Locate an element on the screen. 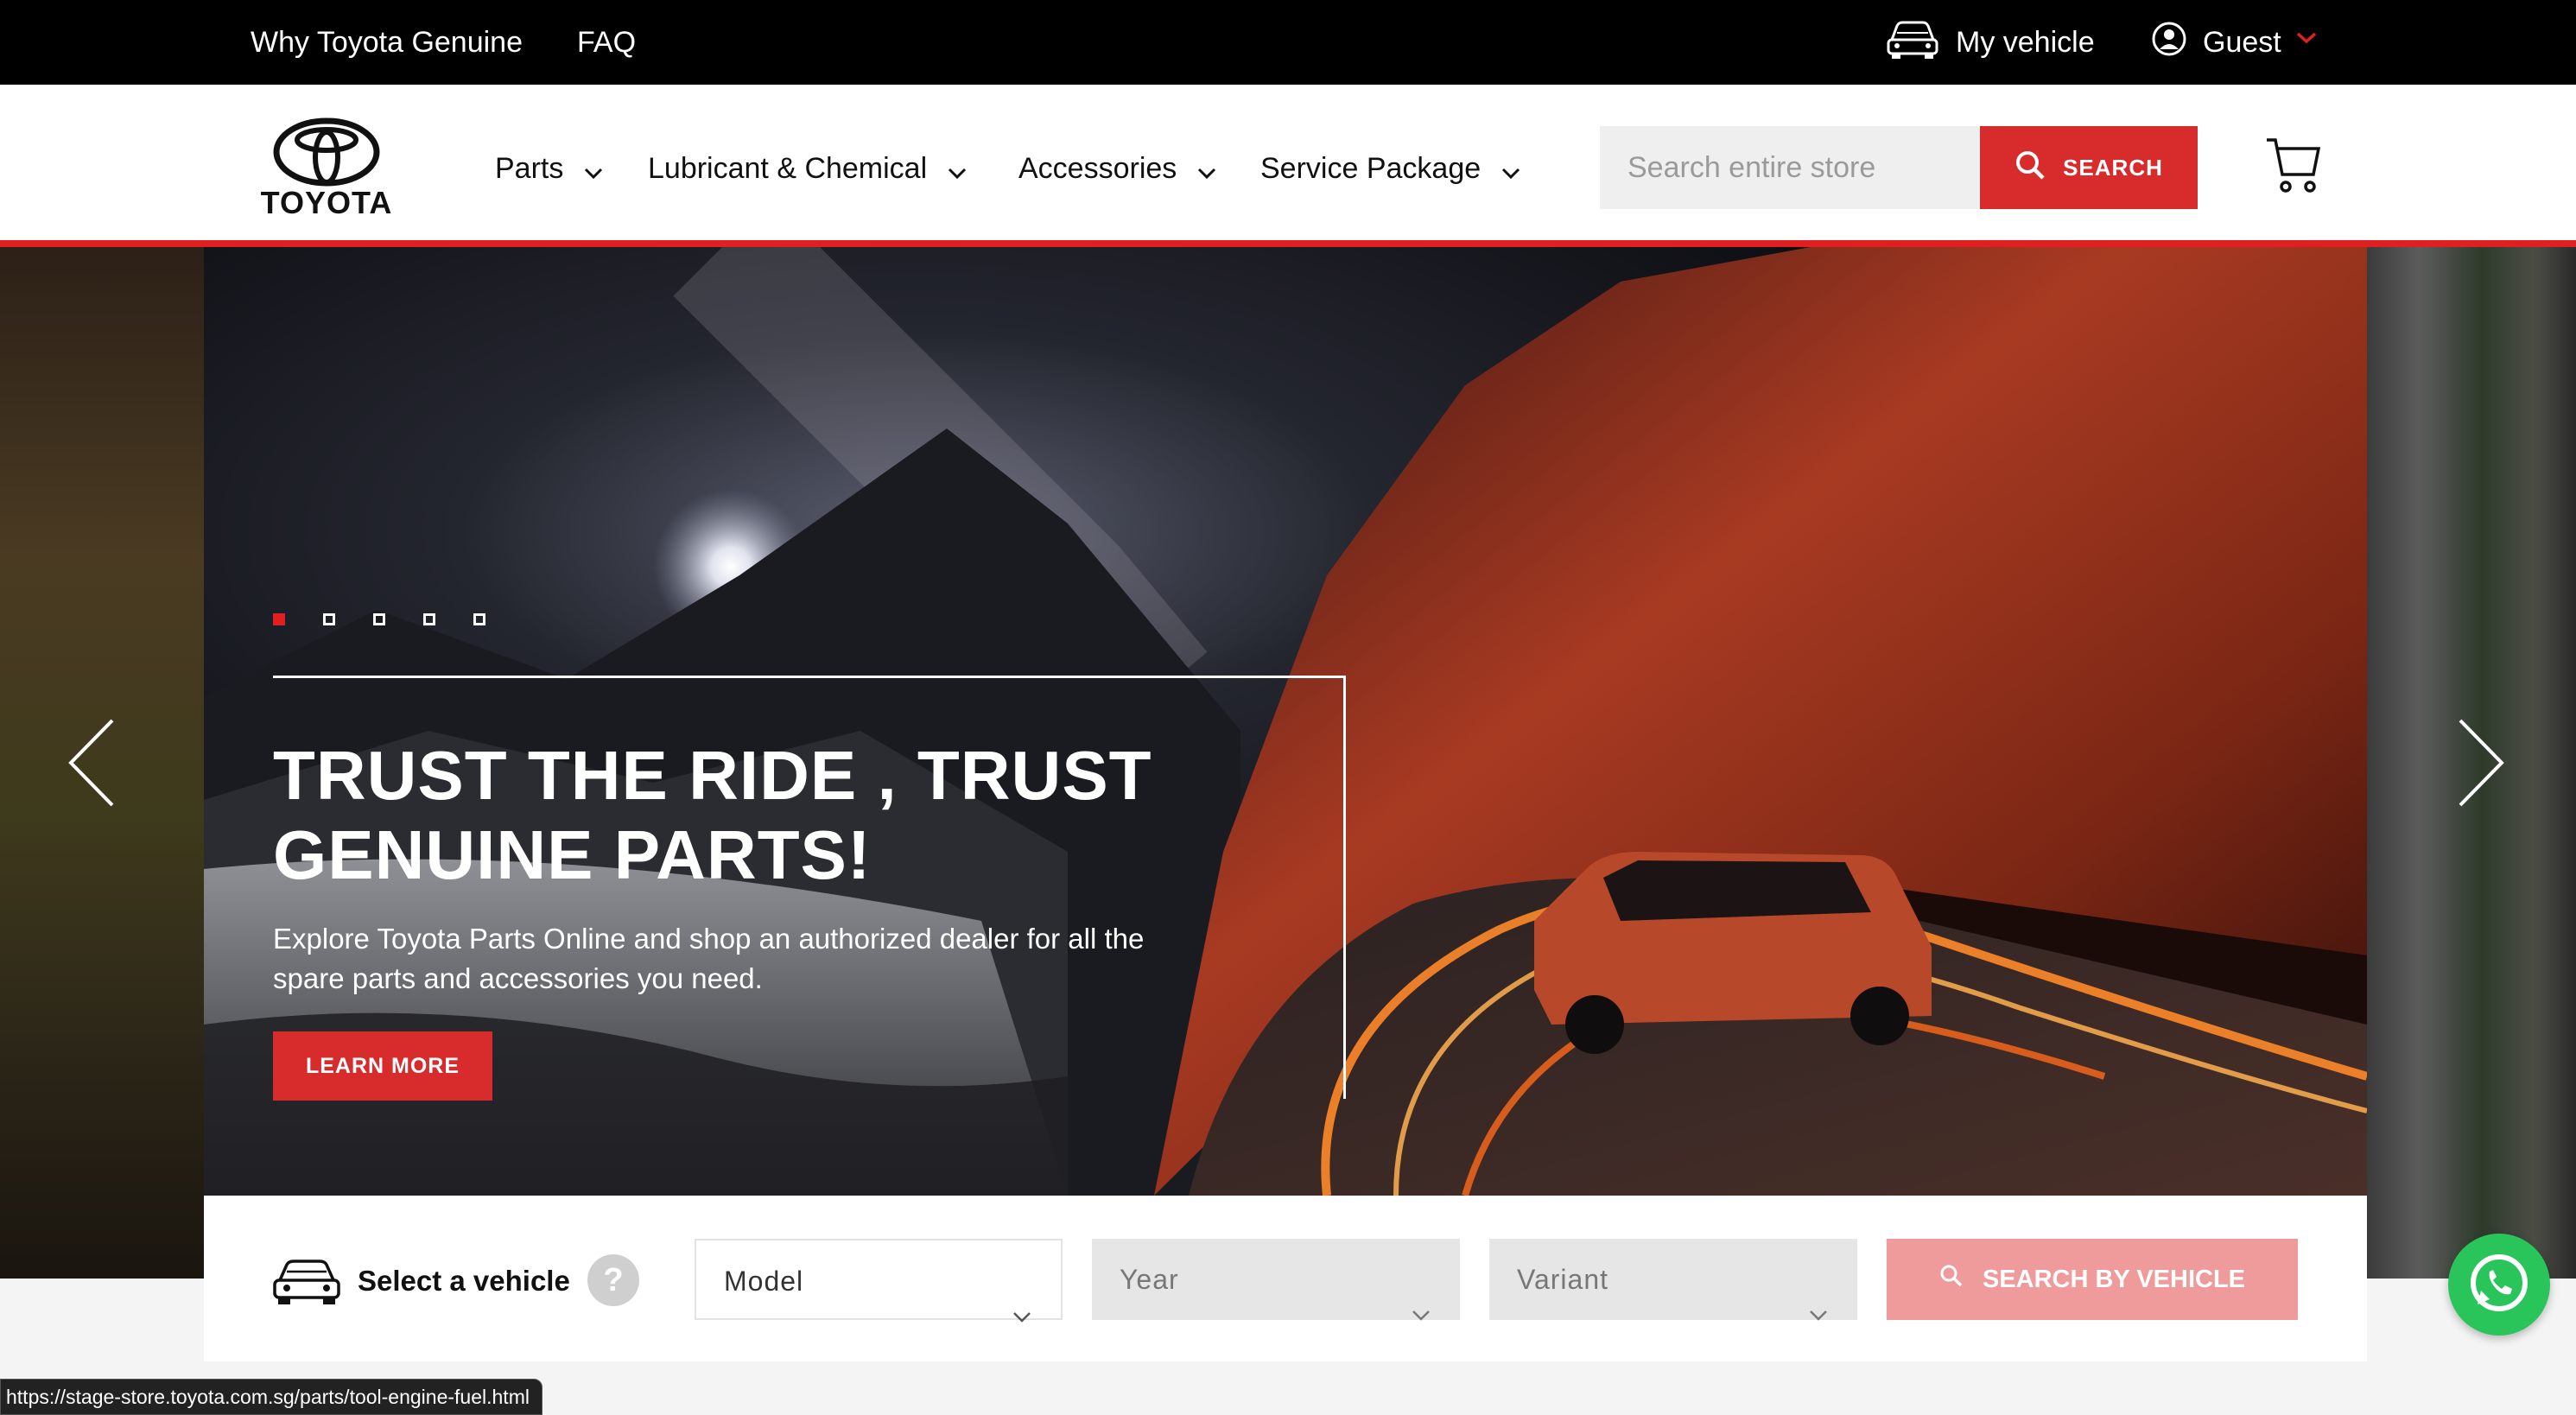 The image size is (2576, 1415). search-button: SEARCH is located at coordinates (2089, 168).